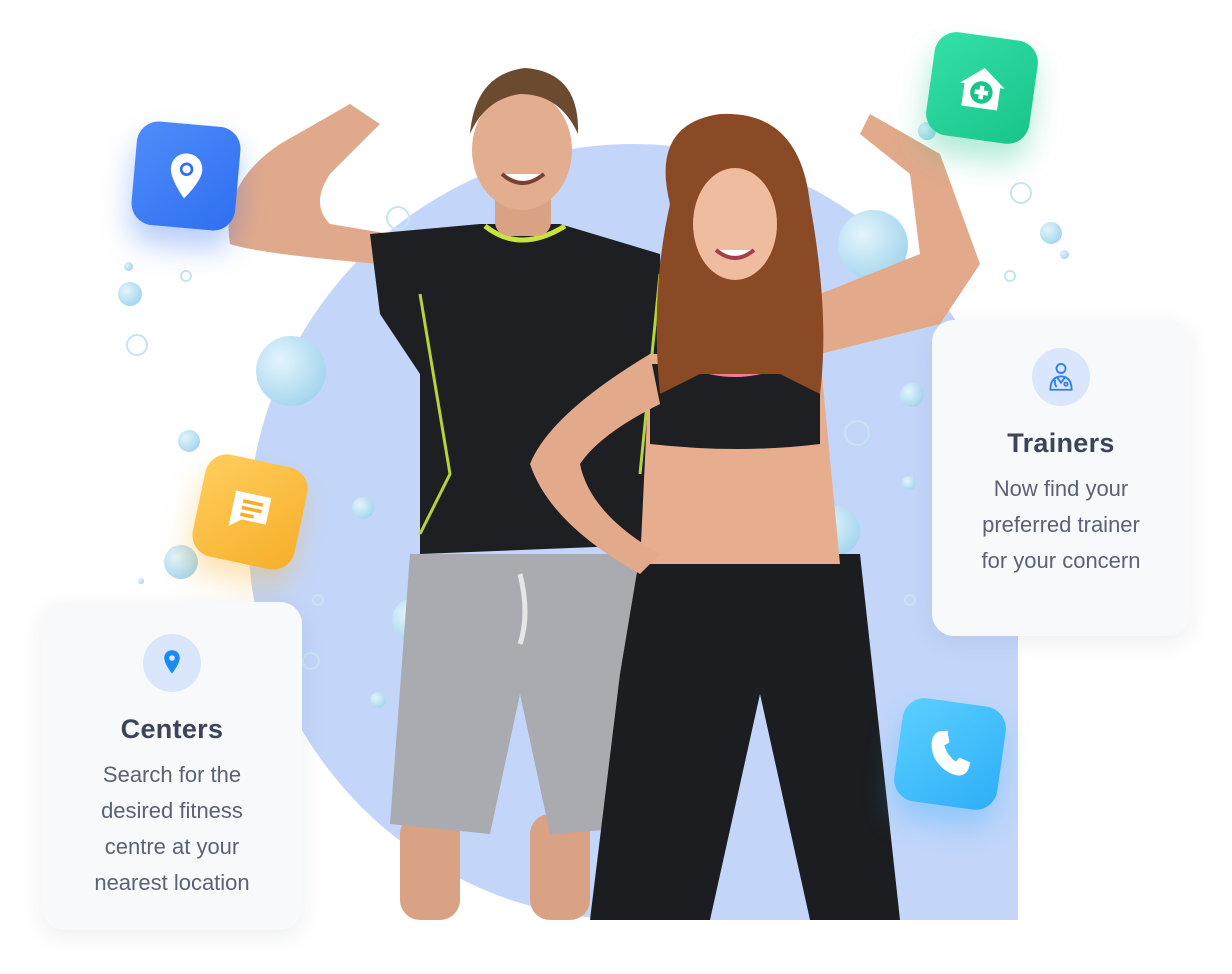 This screenshot has height=974, width=1232. I want to click on woman-arm-flexed, so click(900, 234).